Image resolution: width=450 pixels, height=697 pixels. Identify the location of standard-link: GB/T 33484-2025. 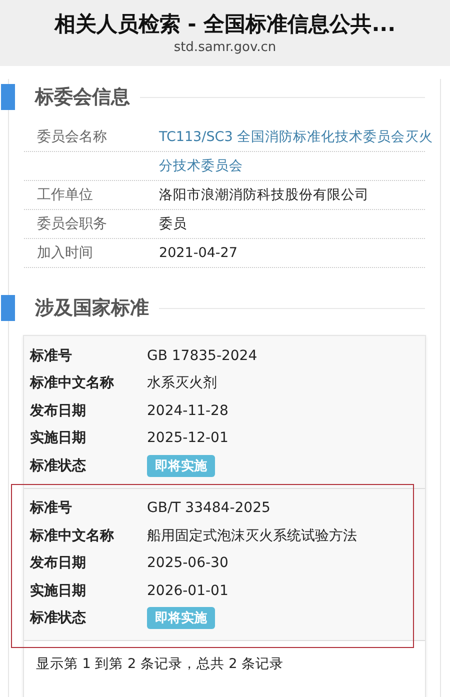
(208, 508).